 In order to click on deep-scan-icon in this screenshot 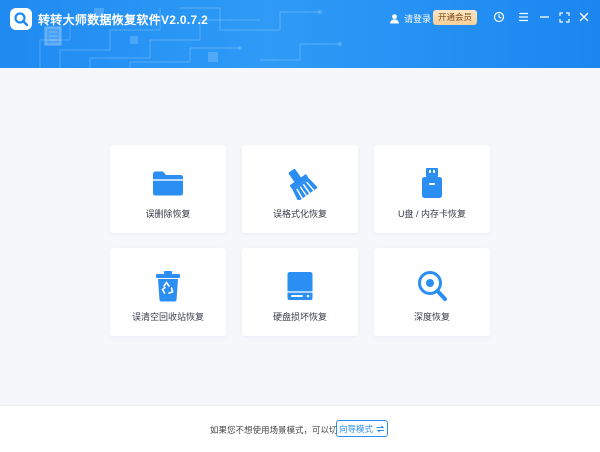, I will do `click(432, 286)`.